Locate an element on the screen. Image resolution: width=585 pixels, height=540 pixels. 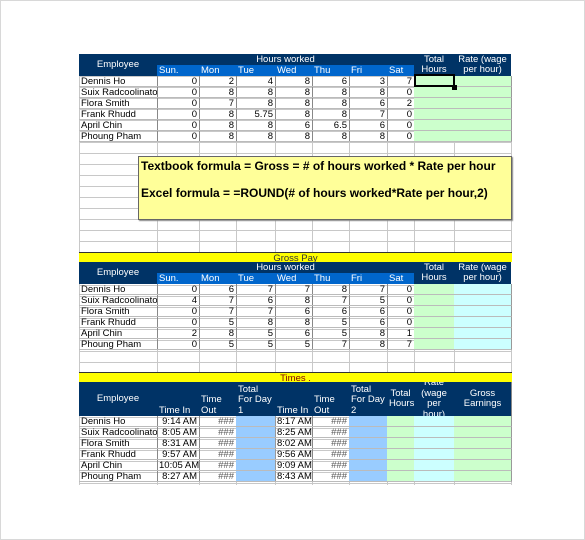
employee-name-cell: Phoung Pham is located at coordinates (118, 476).